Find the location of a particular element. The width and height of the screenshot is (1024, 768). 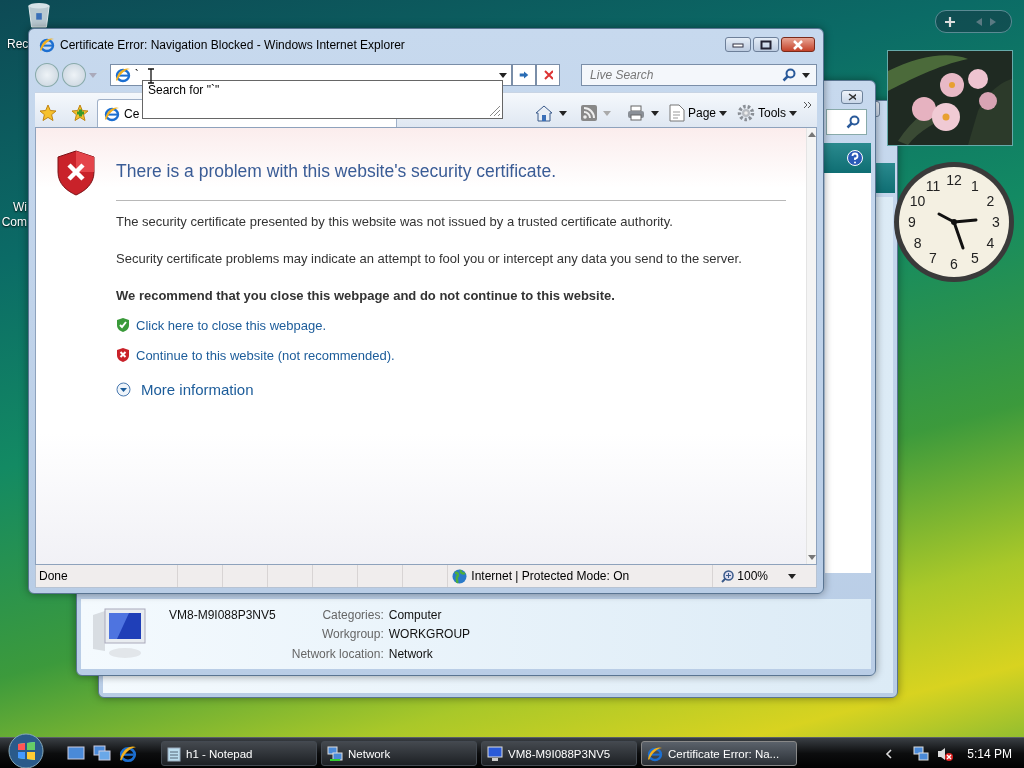

search-input: Live Search is located at coordinates (682, 75).